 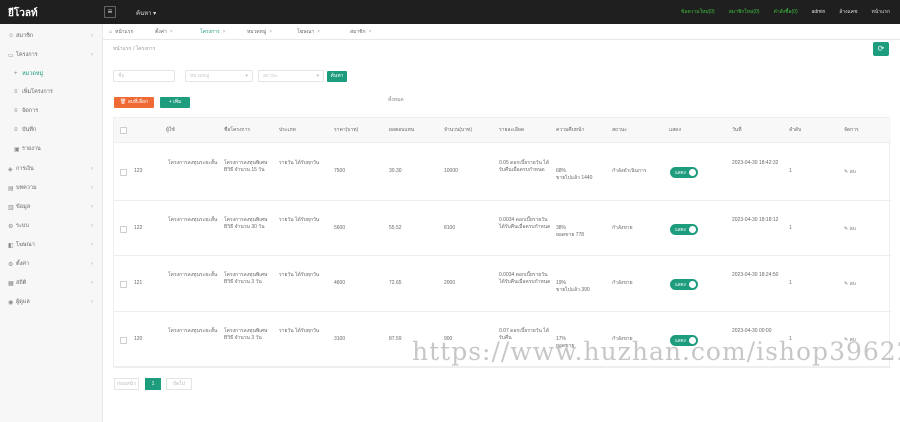 I want to click on trash-icon: 🗑, so click(x=123, y=102).